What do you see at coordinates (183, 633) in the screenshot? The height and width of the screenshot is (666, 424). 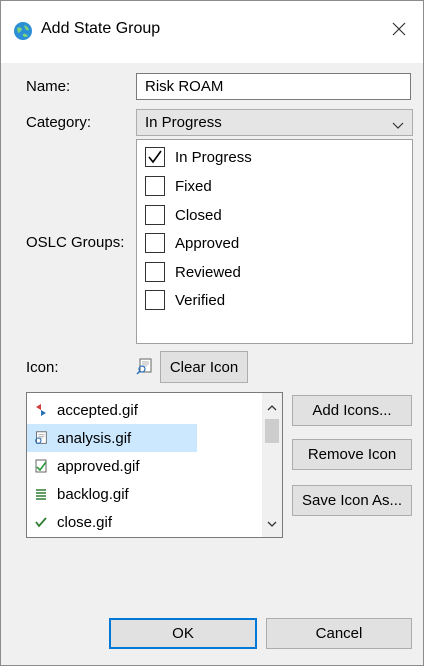 I see `ok-button: OK` at bounding box center [183, 633].